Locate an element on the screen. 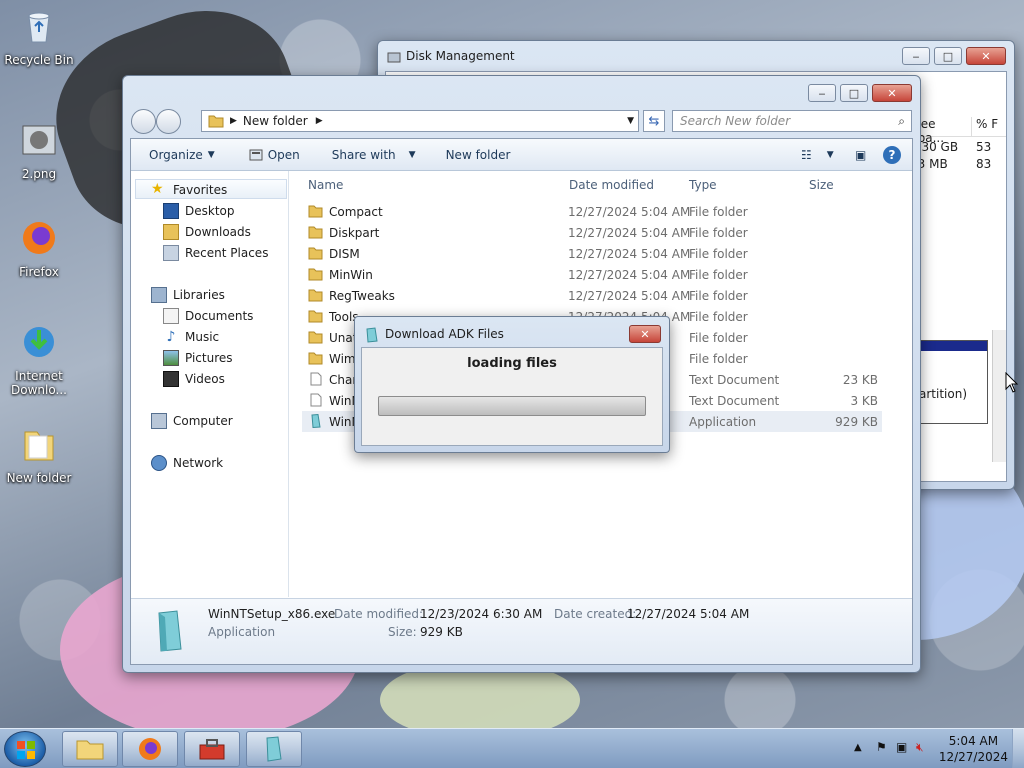  nav-desktop: Desktop is located at coordinates (199, 211).